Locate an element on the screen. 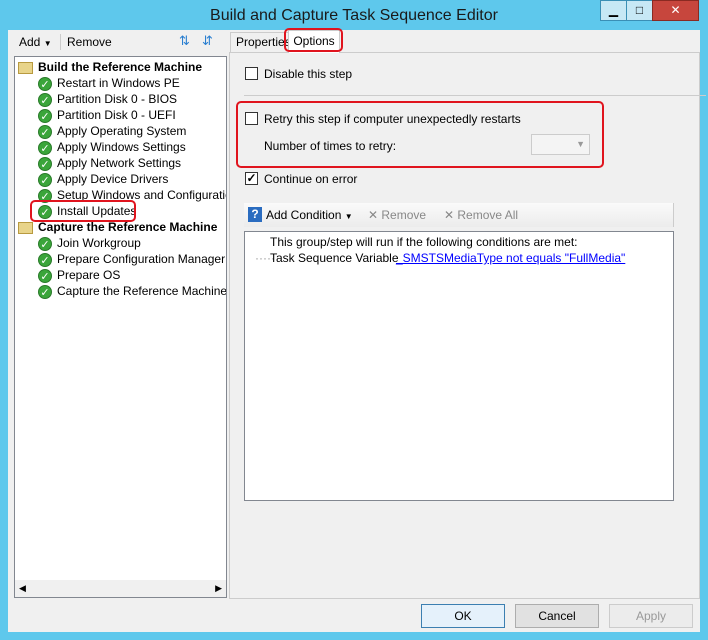 This screenshot has height=640, width=708. tree-item: ✓ Join Workgroup is located at coordinates (89, 243).